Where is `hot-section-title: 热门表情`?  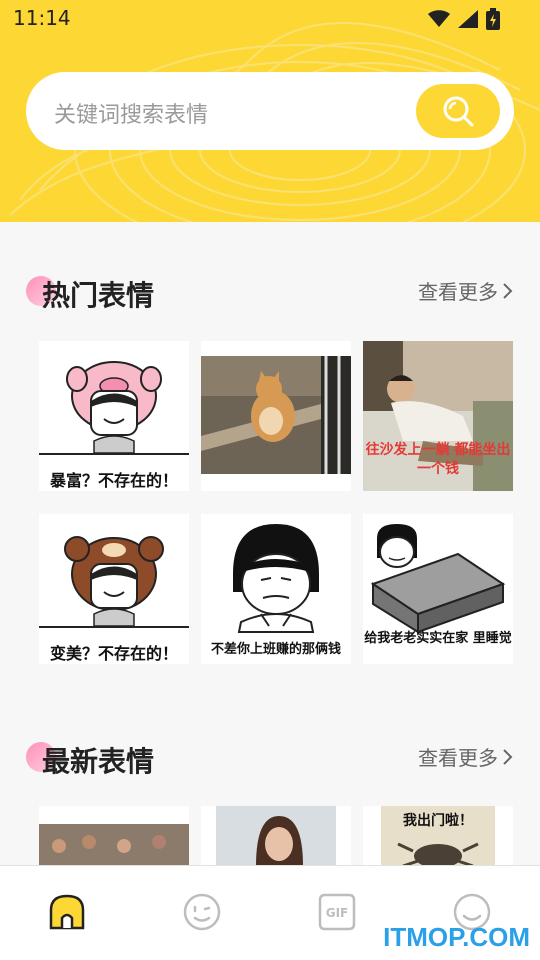
hot-section-title: 热门表情 is located at coordinates (98, 295).